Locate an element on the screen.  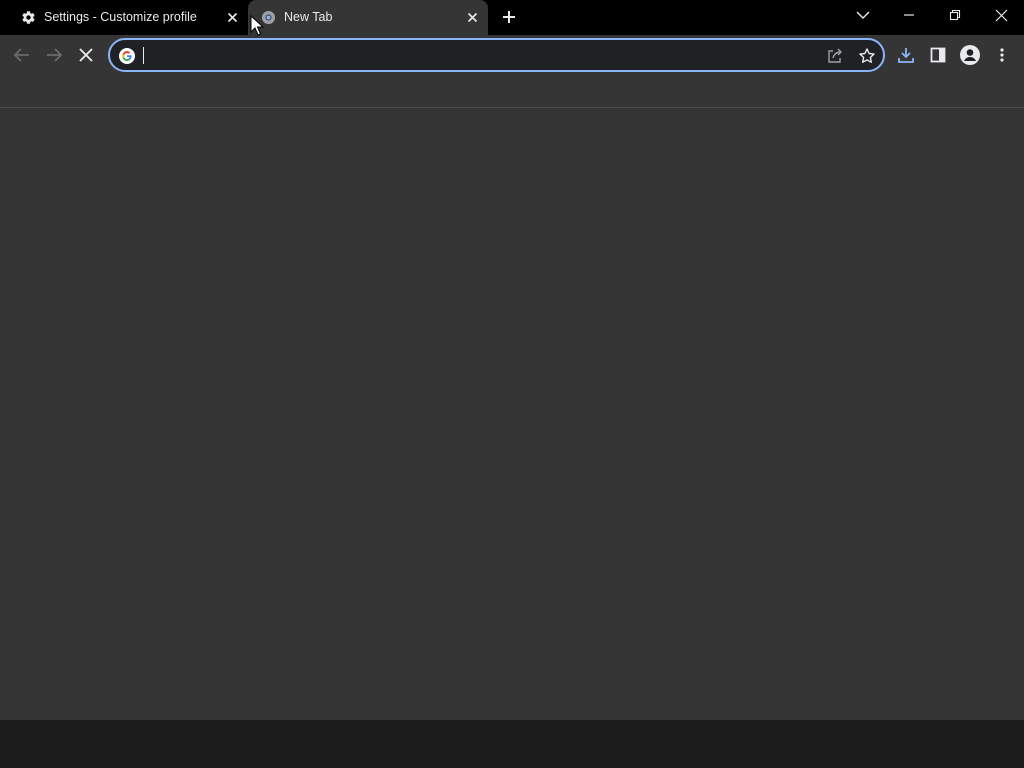
back-button is located at coordinates (22, 55).